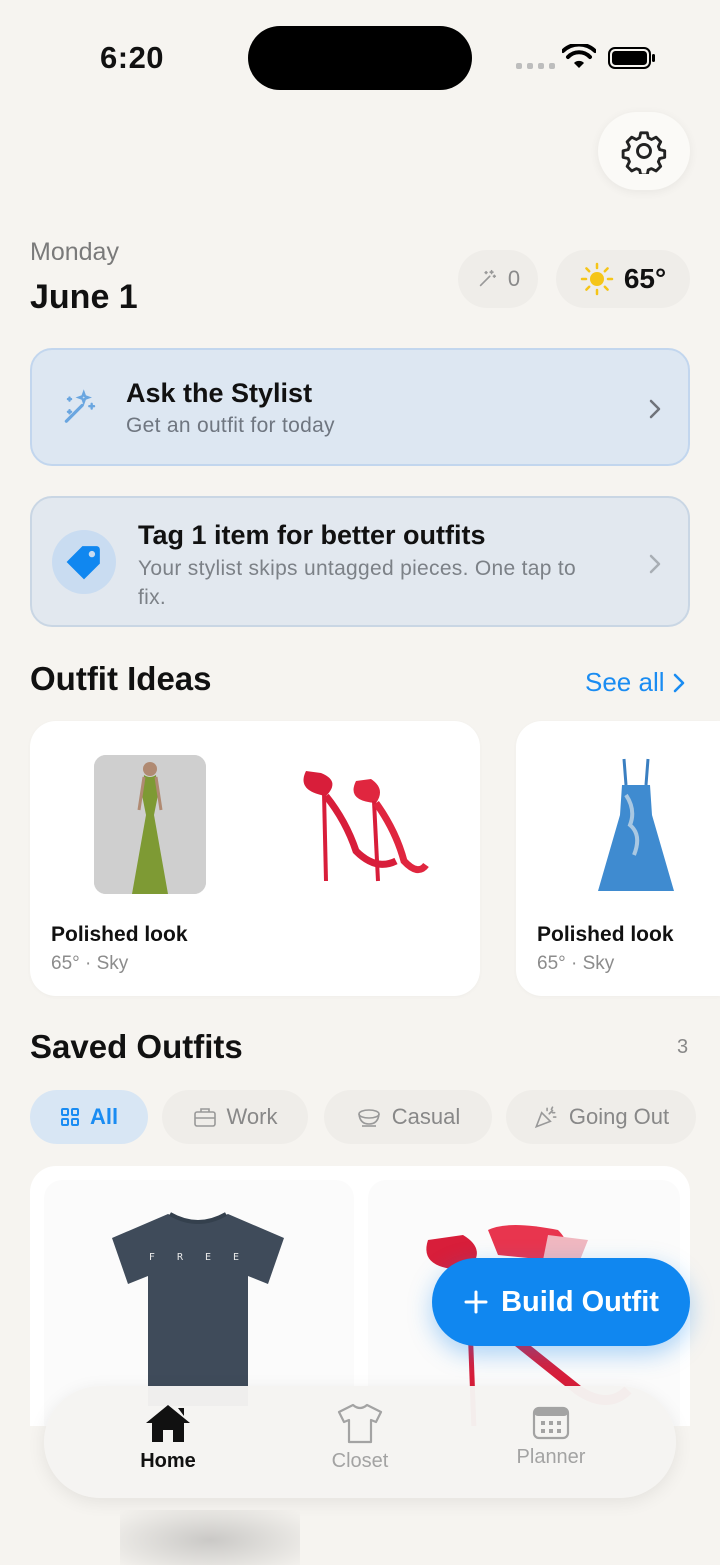 Image resolution: width=720 pixels, height=1565 pixels. I want to click on tab-label: Home, so click(168, 1461).